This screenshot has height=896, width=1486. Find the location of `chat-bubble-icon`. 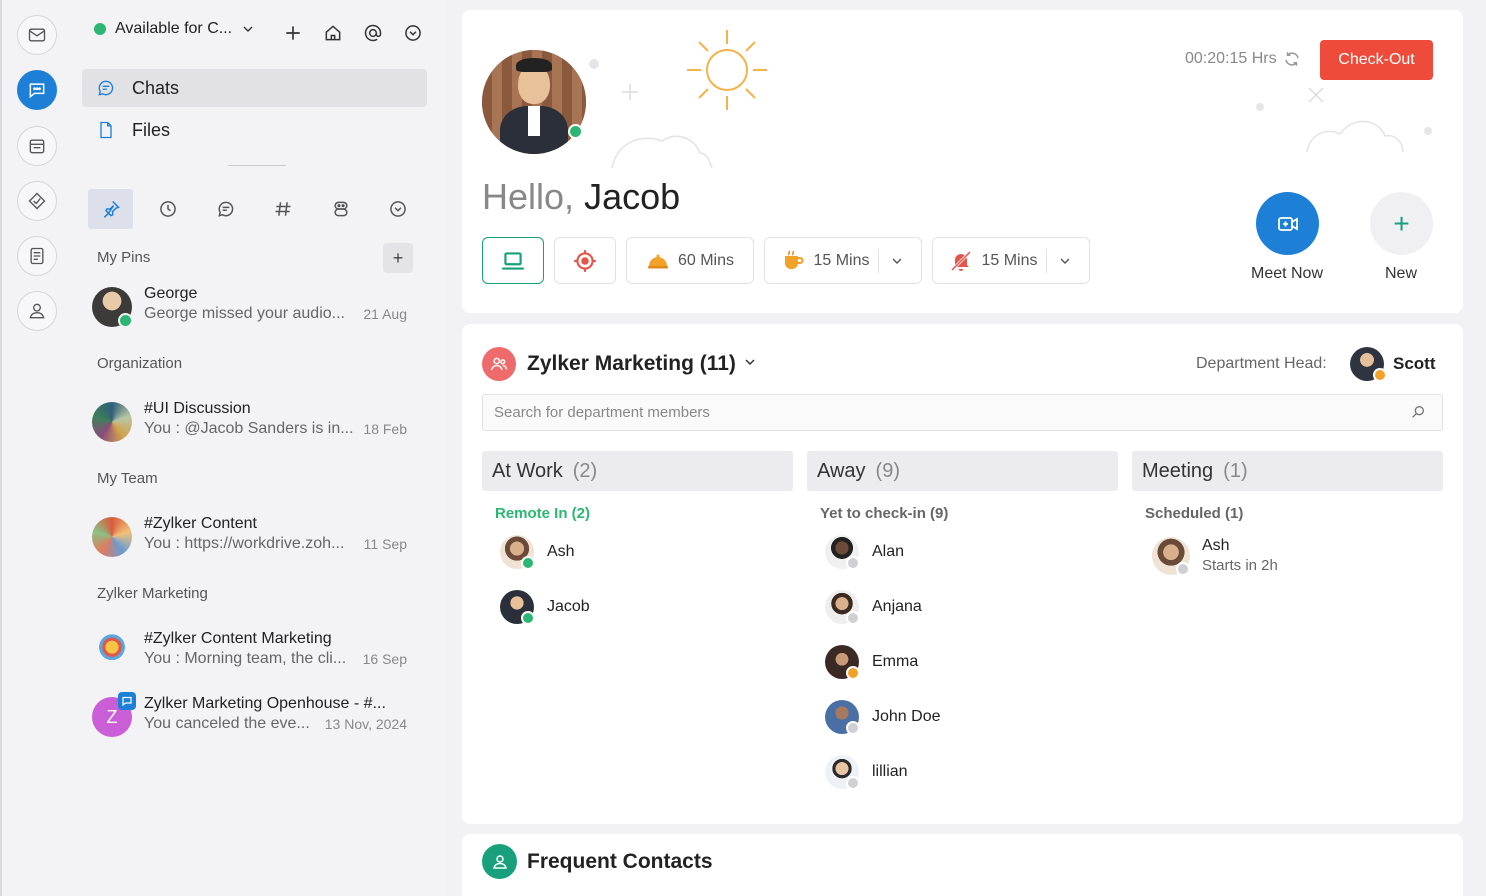

chat-bubble-icon is located at coordinates (106, 88).